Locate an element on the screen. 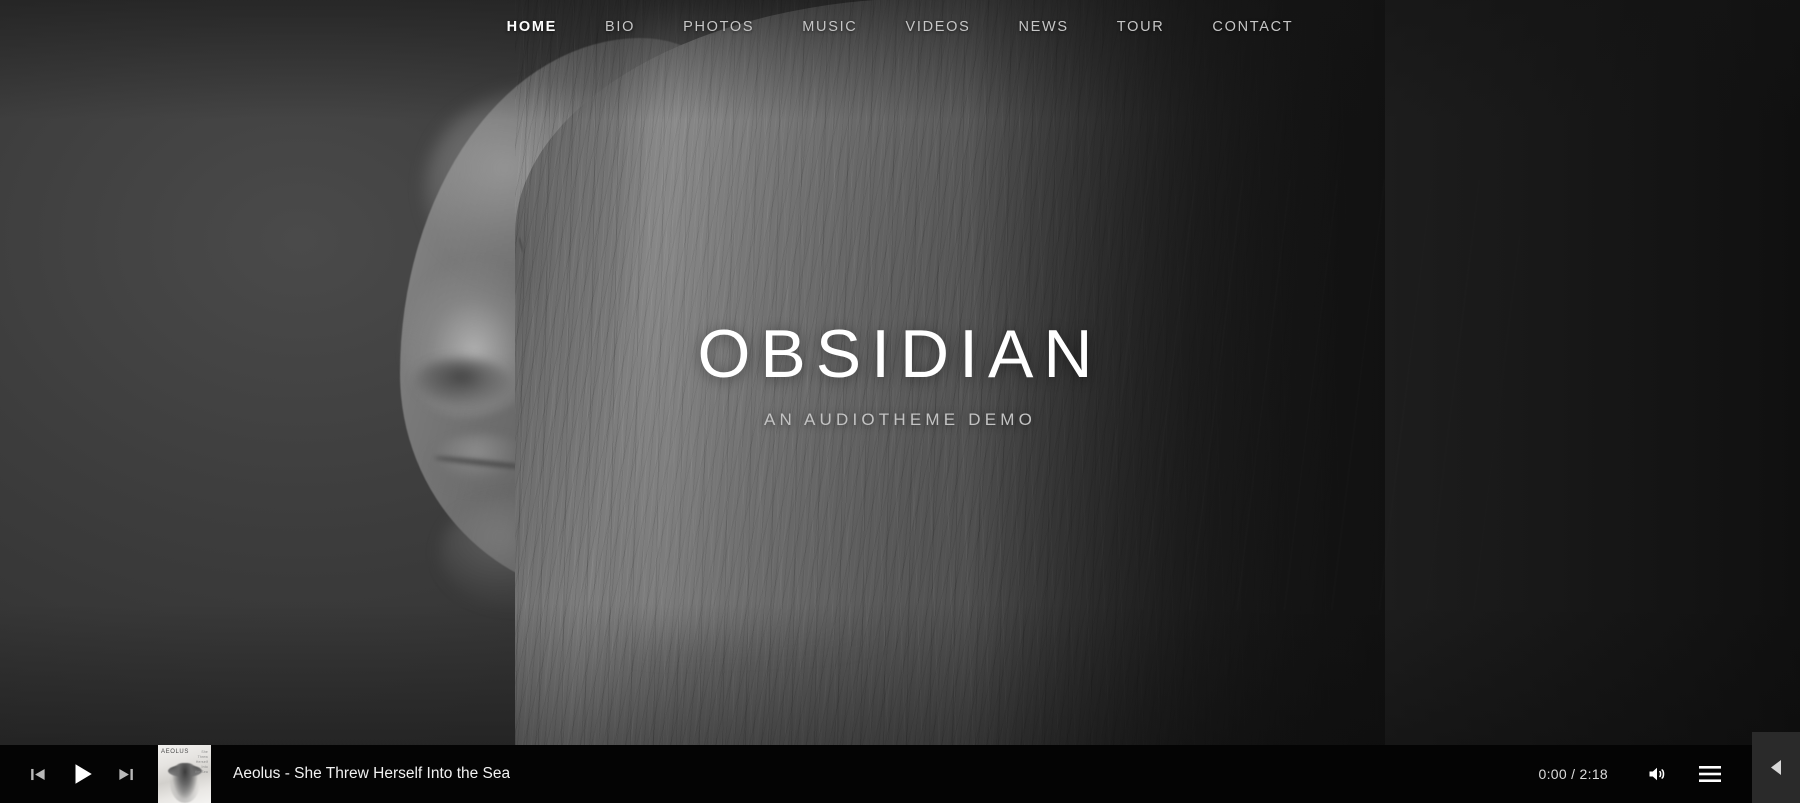 The width and height of the screenshot is (1800, 803). album-art-subtitle-text: She Threw Herself Into the Sea is located at coordinates (201, 762).